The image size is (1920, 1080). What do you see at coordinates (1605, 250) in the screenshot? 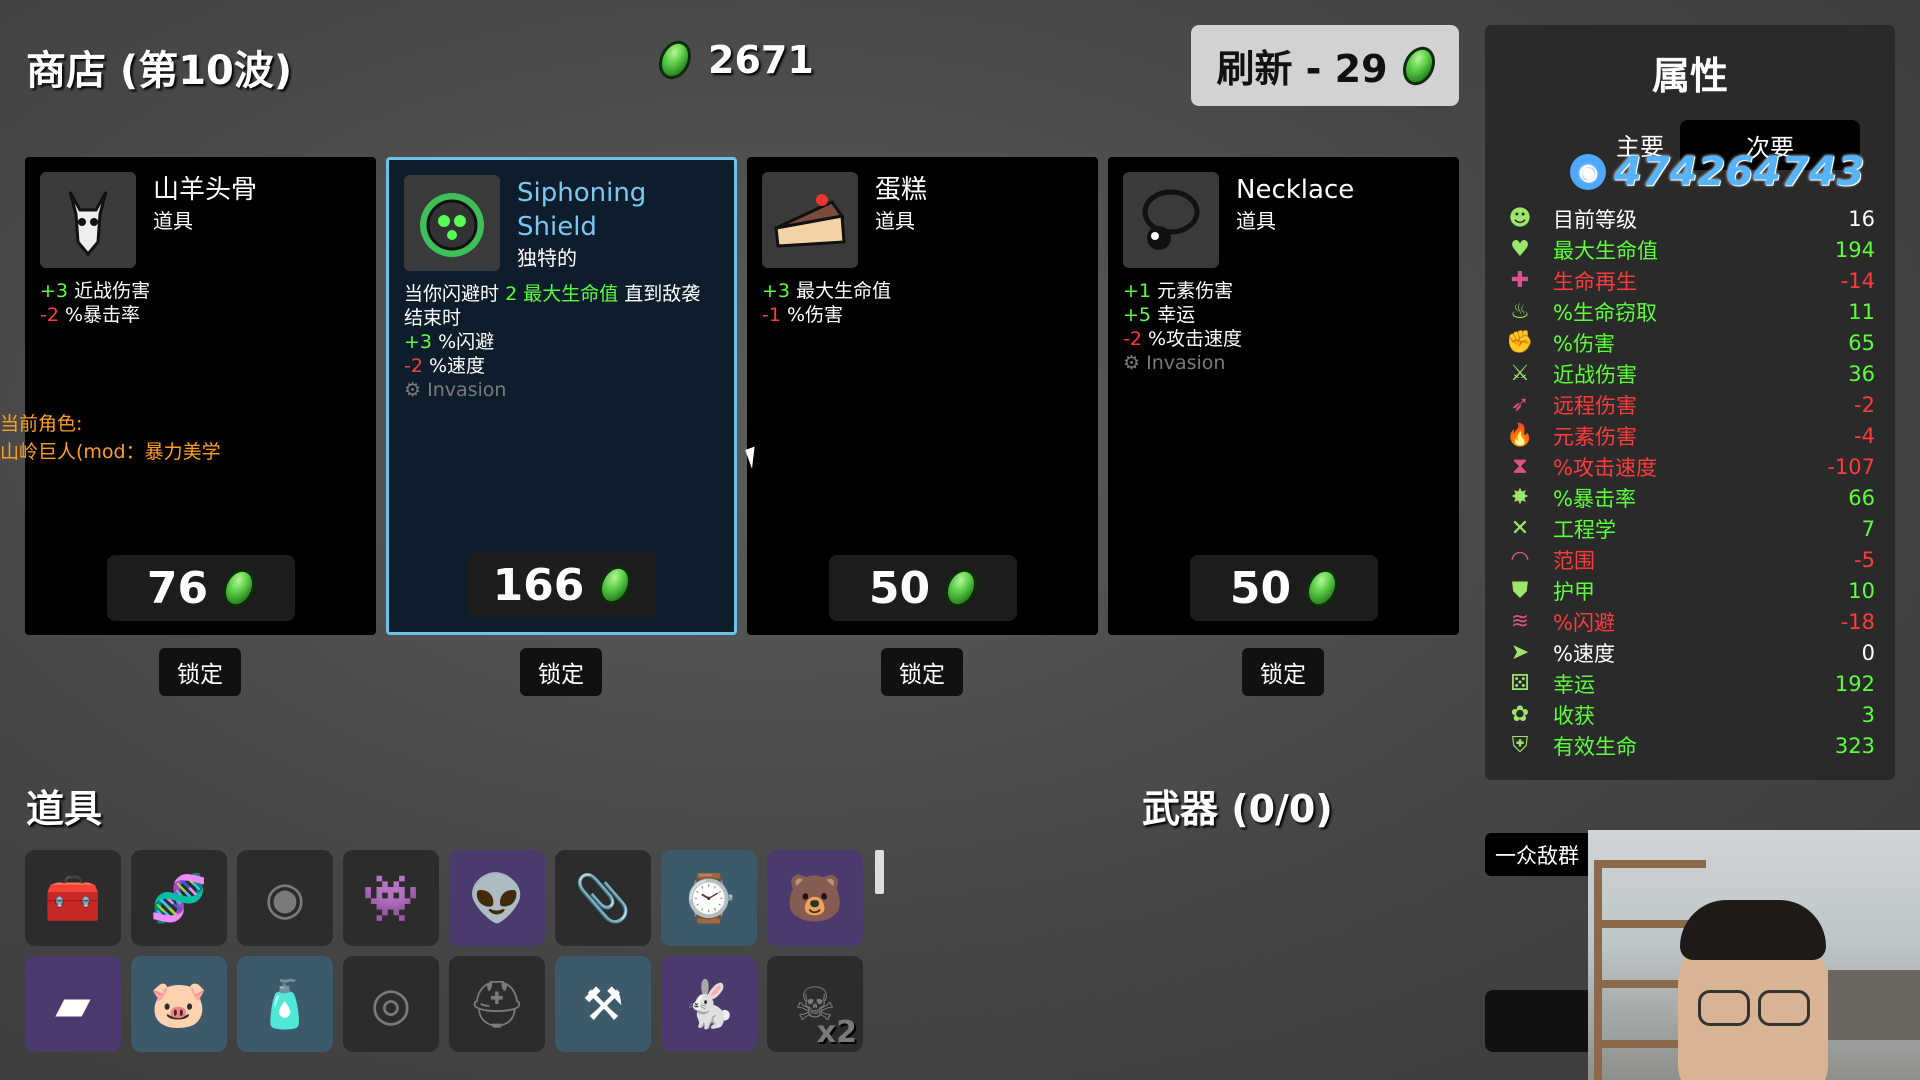
I see `stat-name: 最大生命值` at bounding box center [1605, 250].